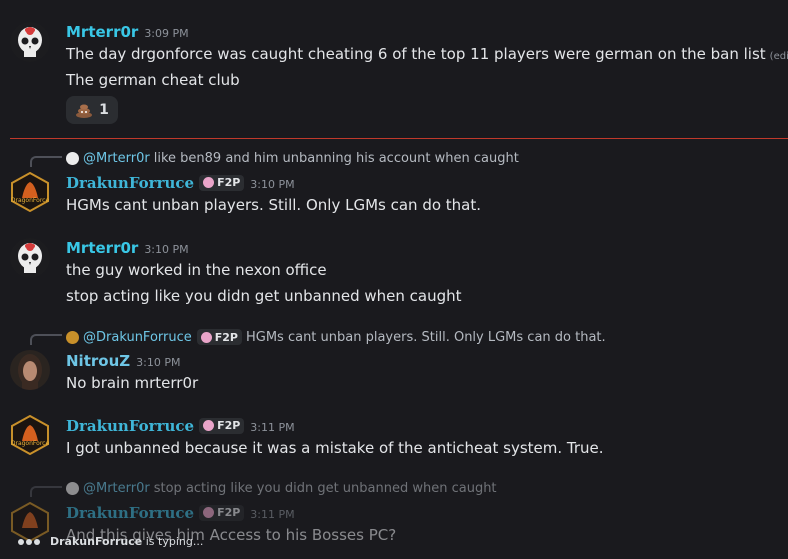  What do you see at coordinates (104, 110) in the screenshot?
I see `reaction-count: 1` at bounding box center [104, 110].